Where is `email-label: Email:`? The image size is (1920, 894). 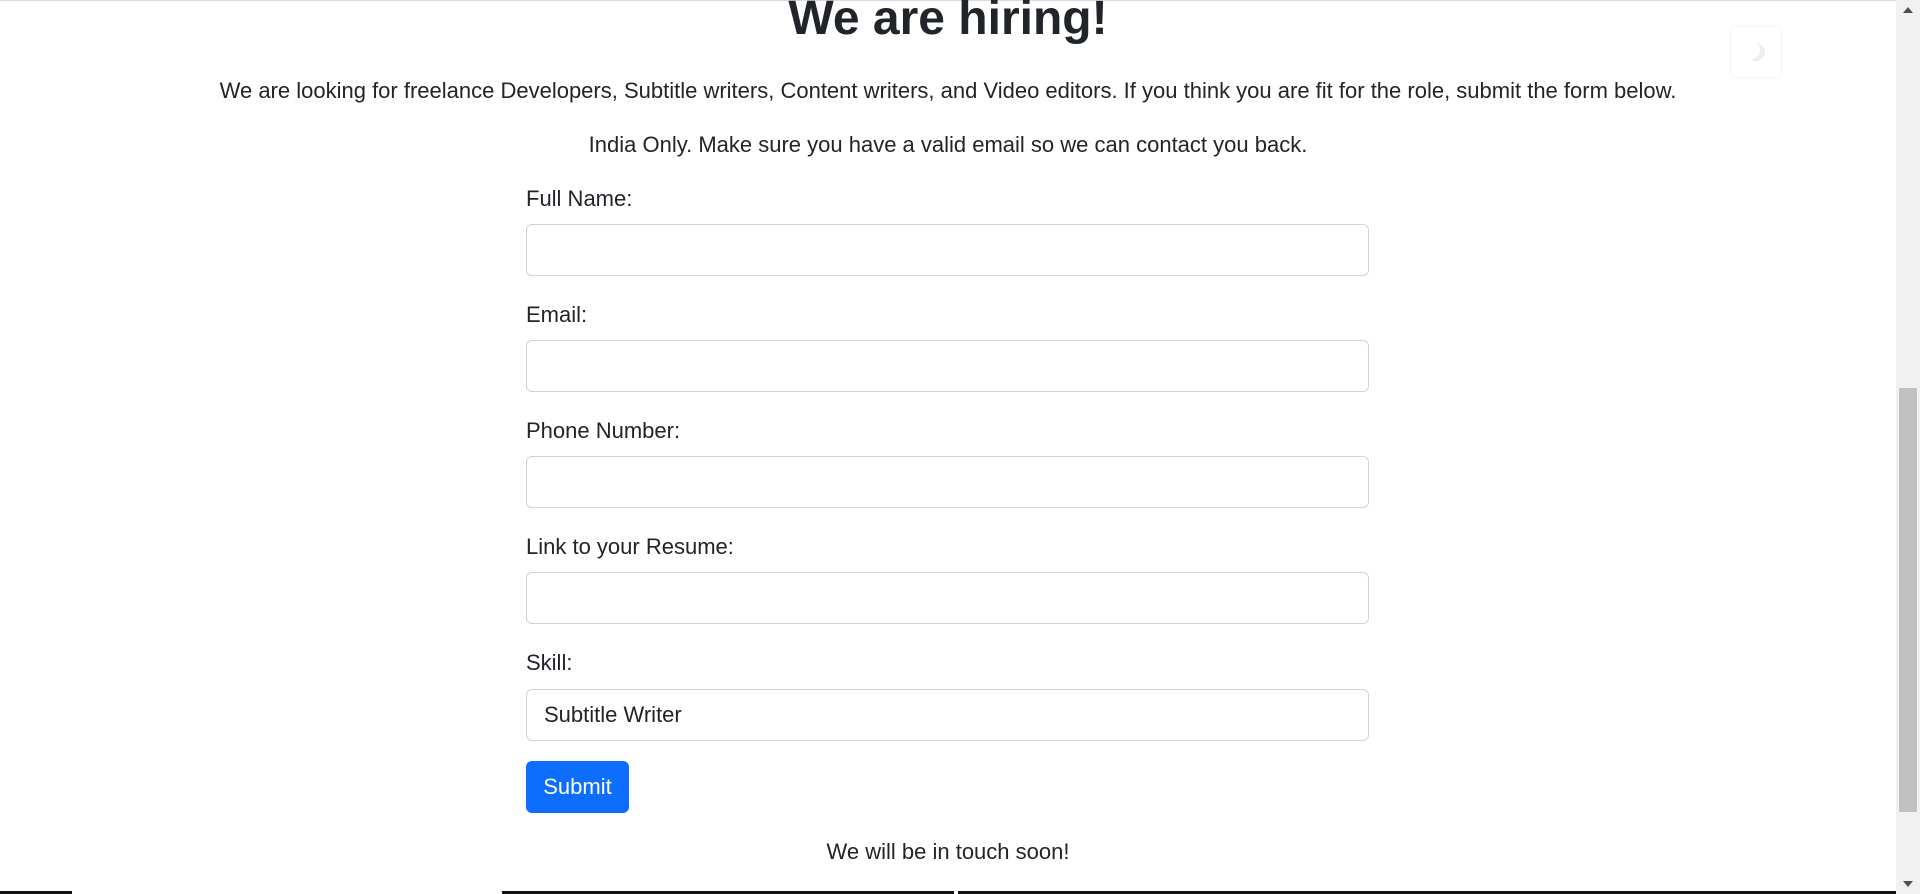
email-label: Email: is located at coordinates (557, 314).